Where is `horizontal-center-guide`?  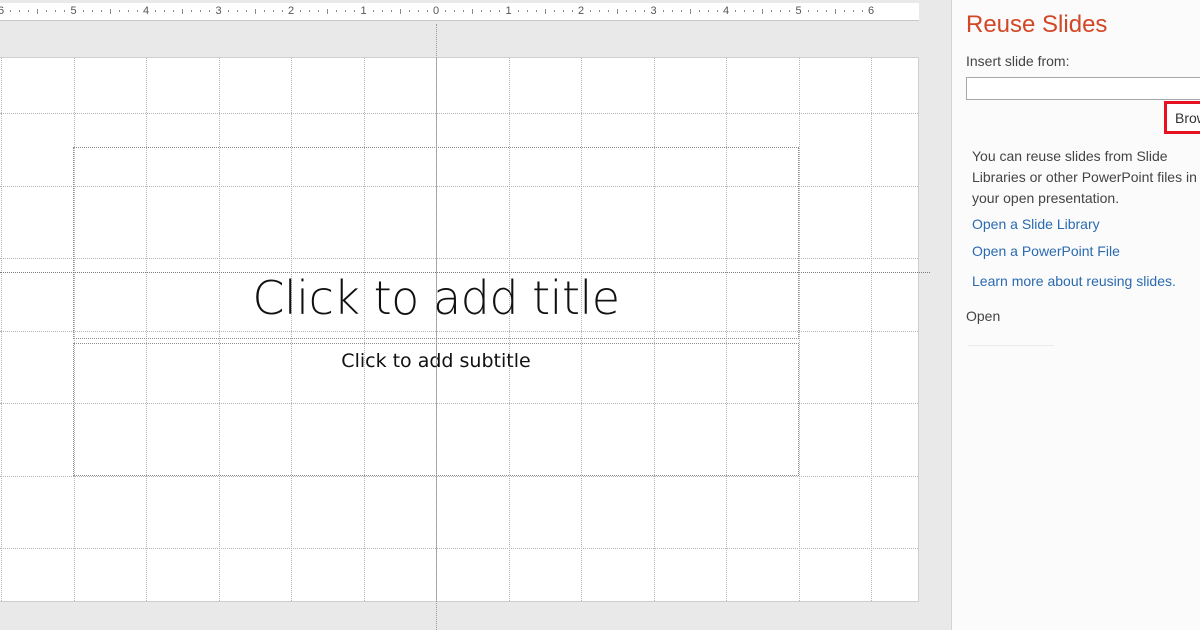
horizontal-center-guide is located at coordinates (465, 272).